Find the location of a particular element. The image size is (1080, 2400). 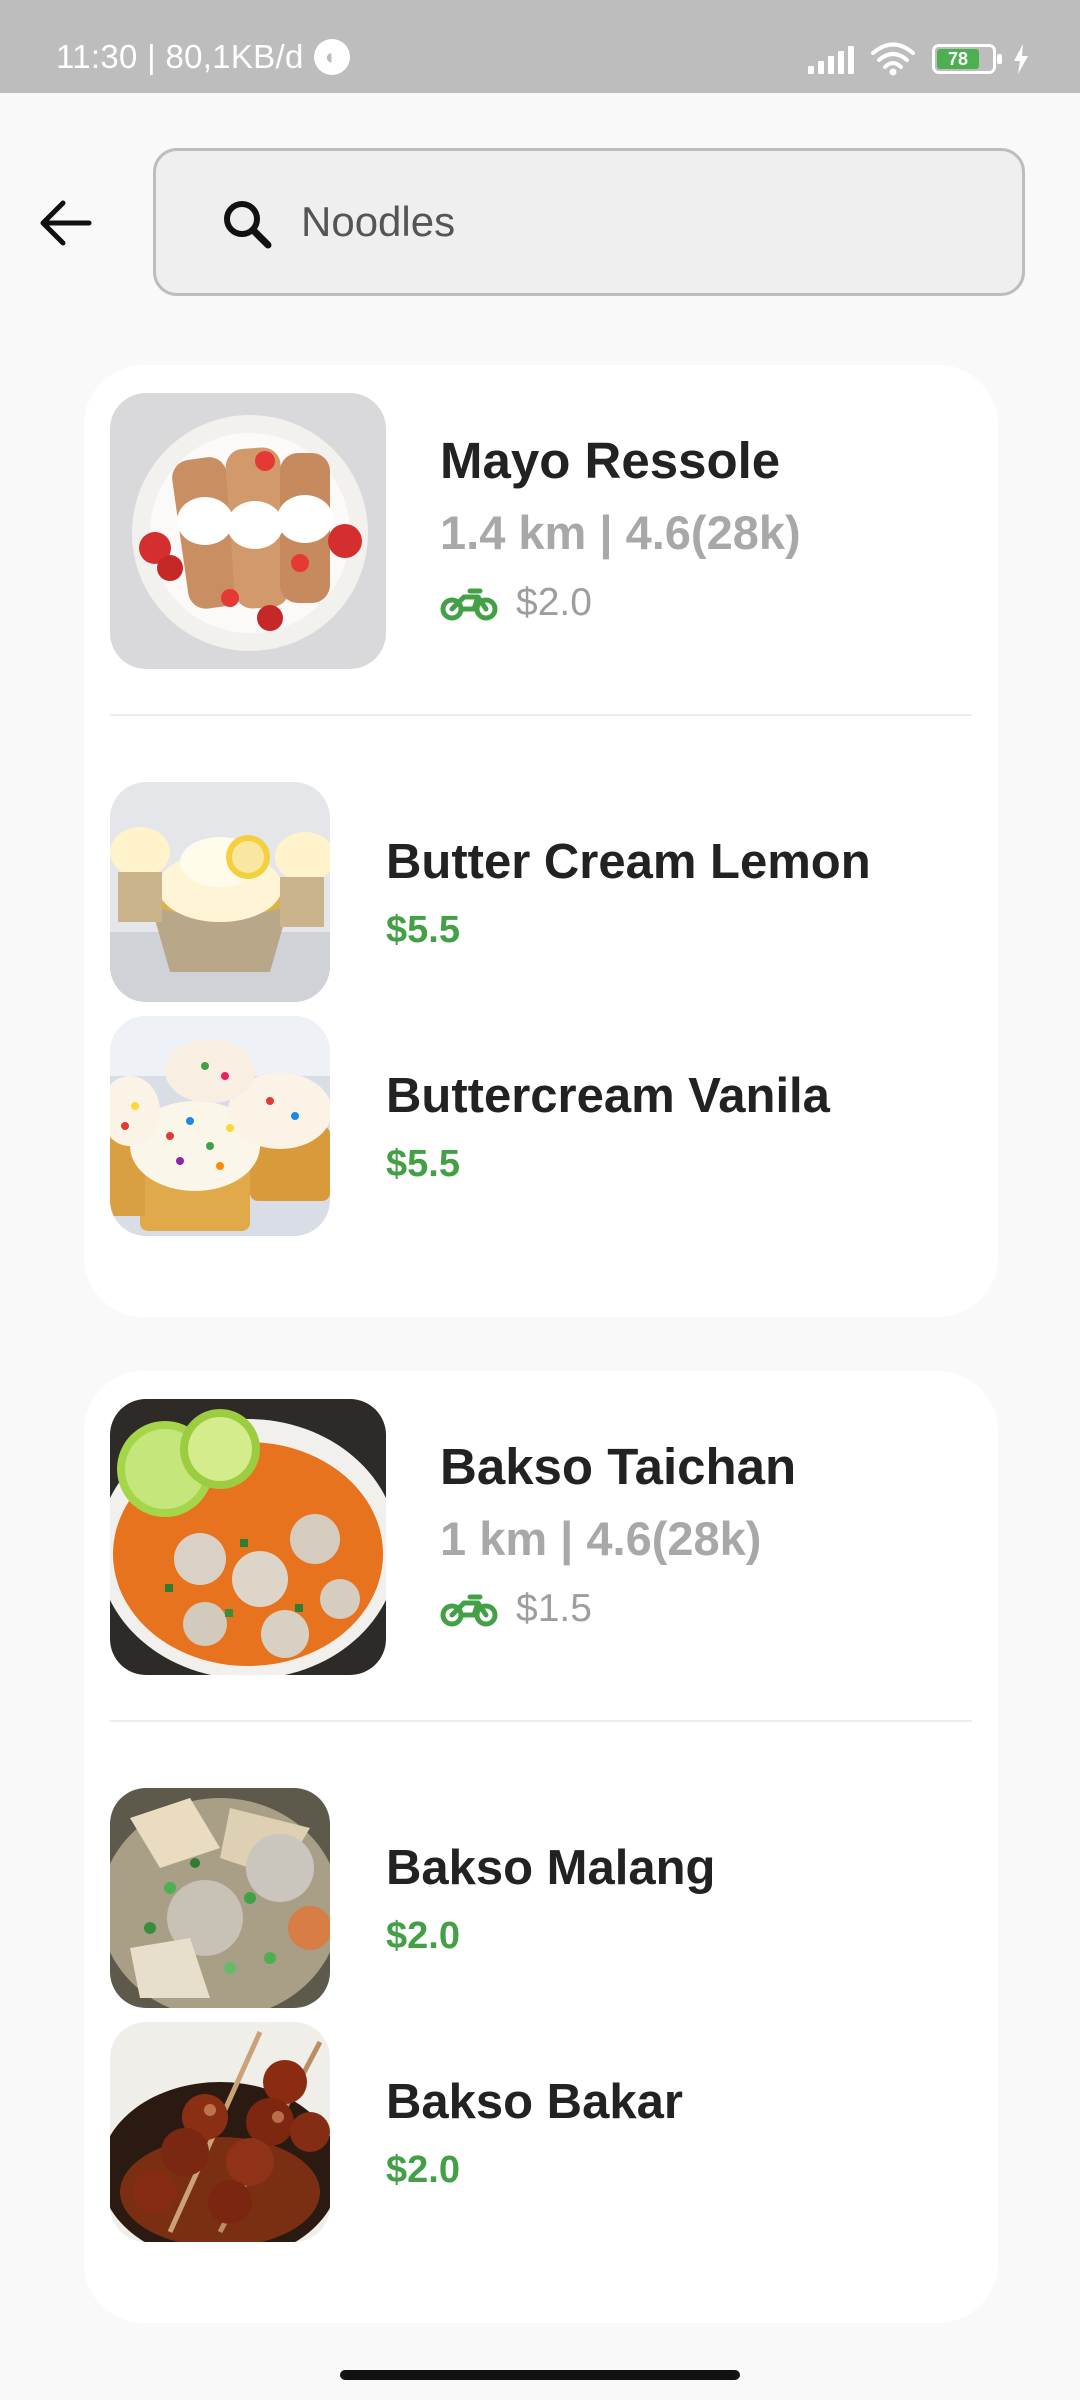

restaurant-distance-rating: 1.4 km | 4.6(28k) is located at coordinates (620, 532).